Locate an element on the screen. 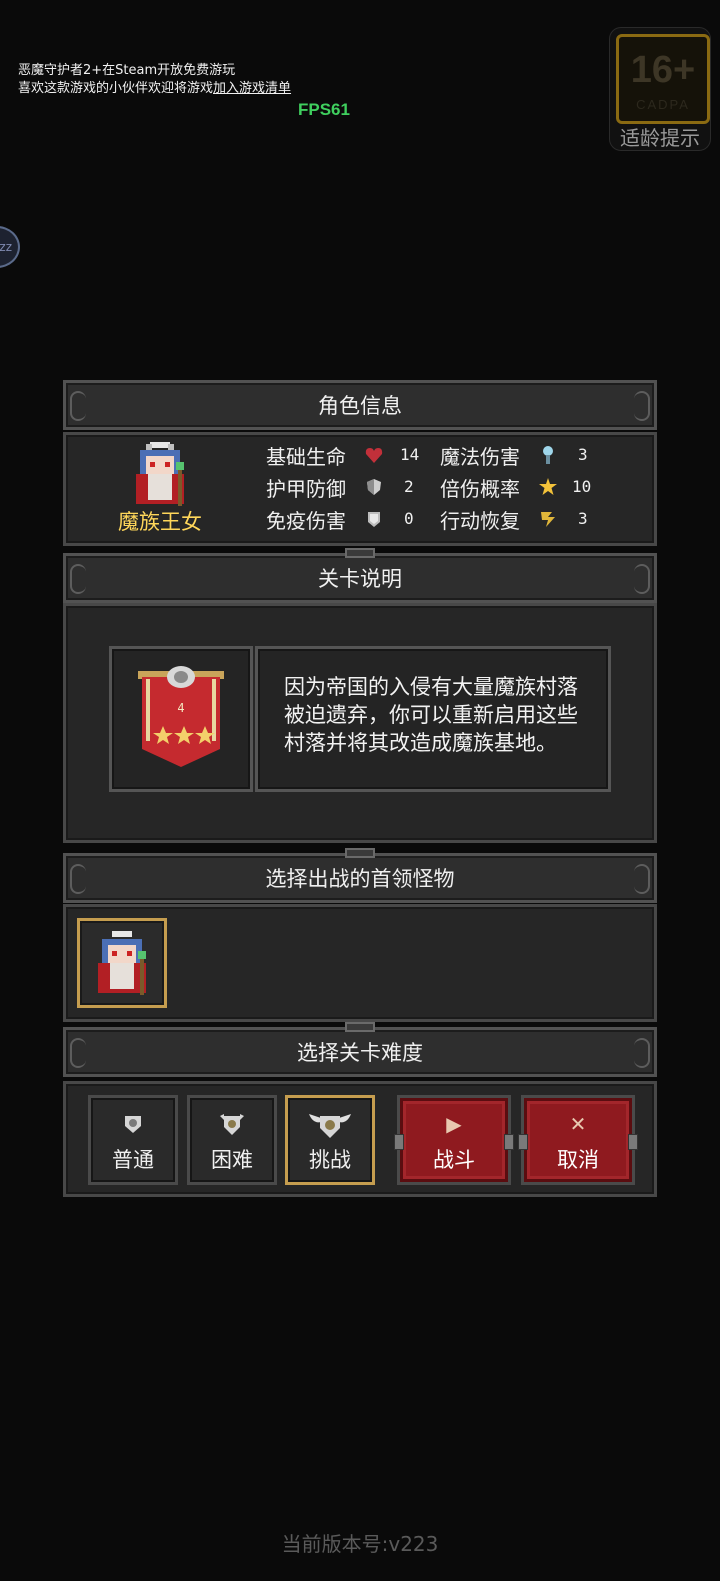 The width and height of the screenshot is (720, 1581). difficulty-normal-icon is located at coordinates (133, 1124).